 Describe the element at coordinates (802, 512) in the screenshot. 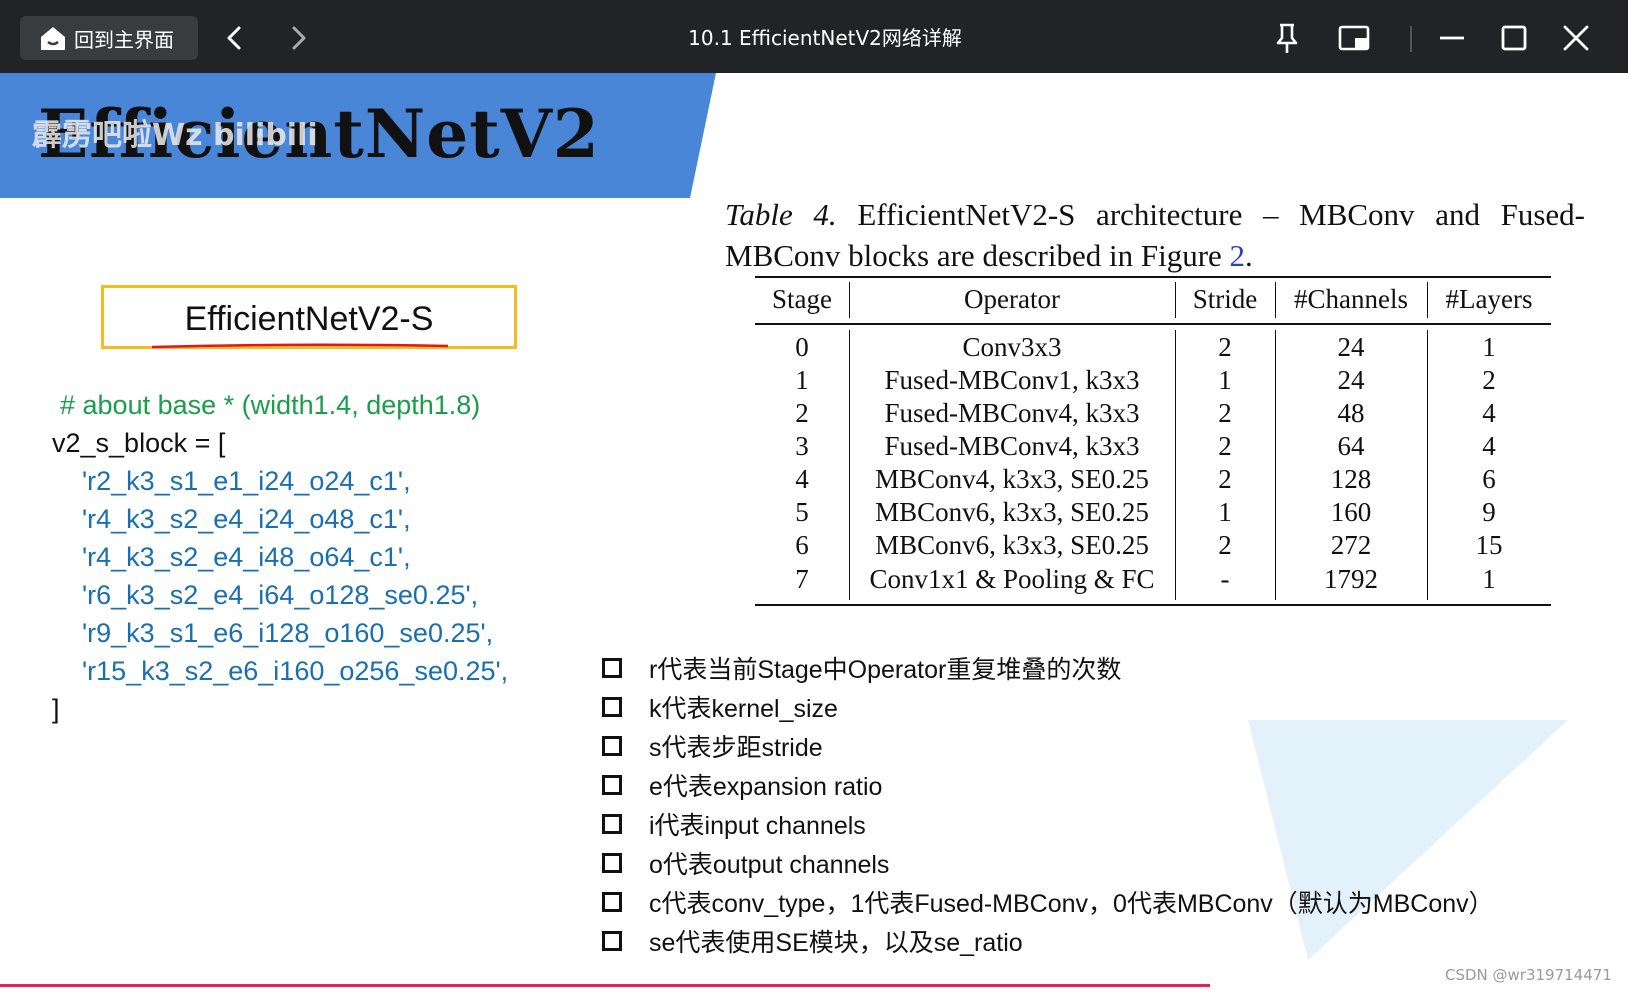

I see `table-cell: 5` at that location.